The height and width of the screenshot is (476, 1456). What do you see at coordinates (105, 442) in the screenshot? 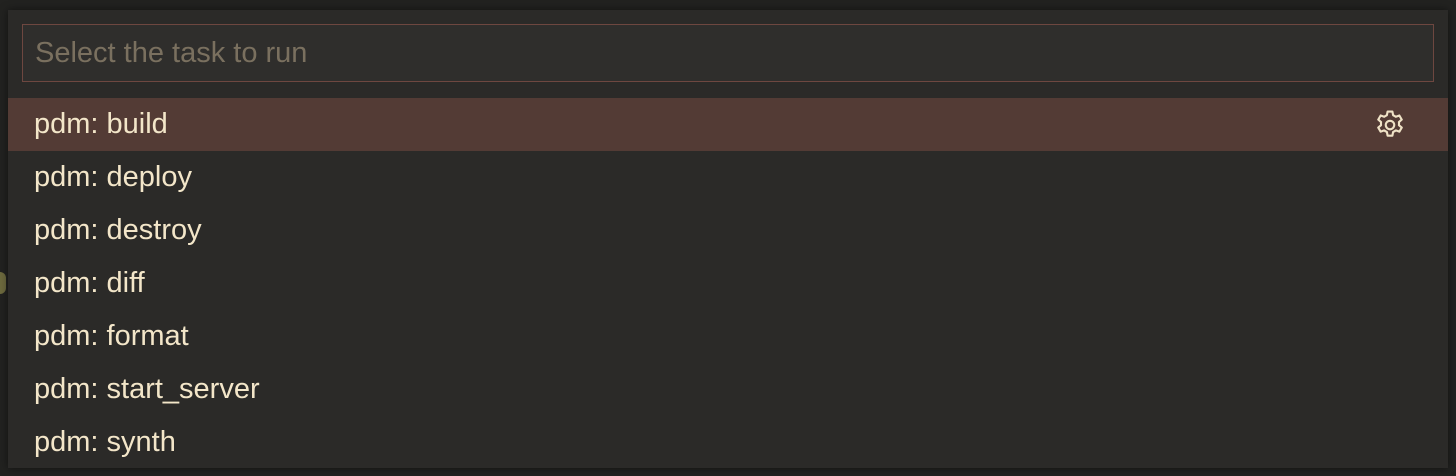
I see `task-item-label: pdm: synth` at bounding box center [105, 442].